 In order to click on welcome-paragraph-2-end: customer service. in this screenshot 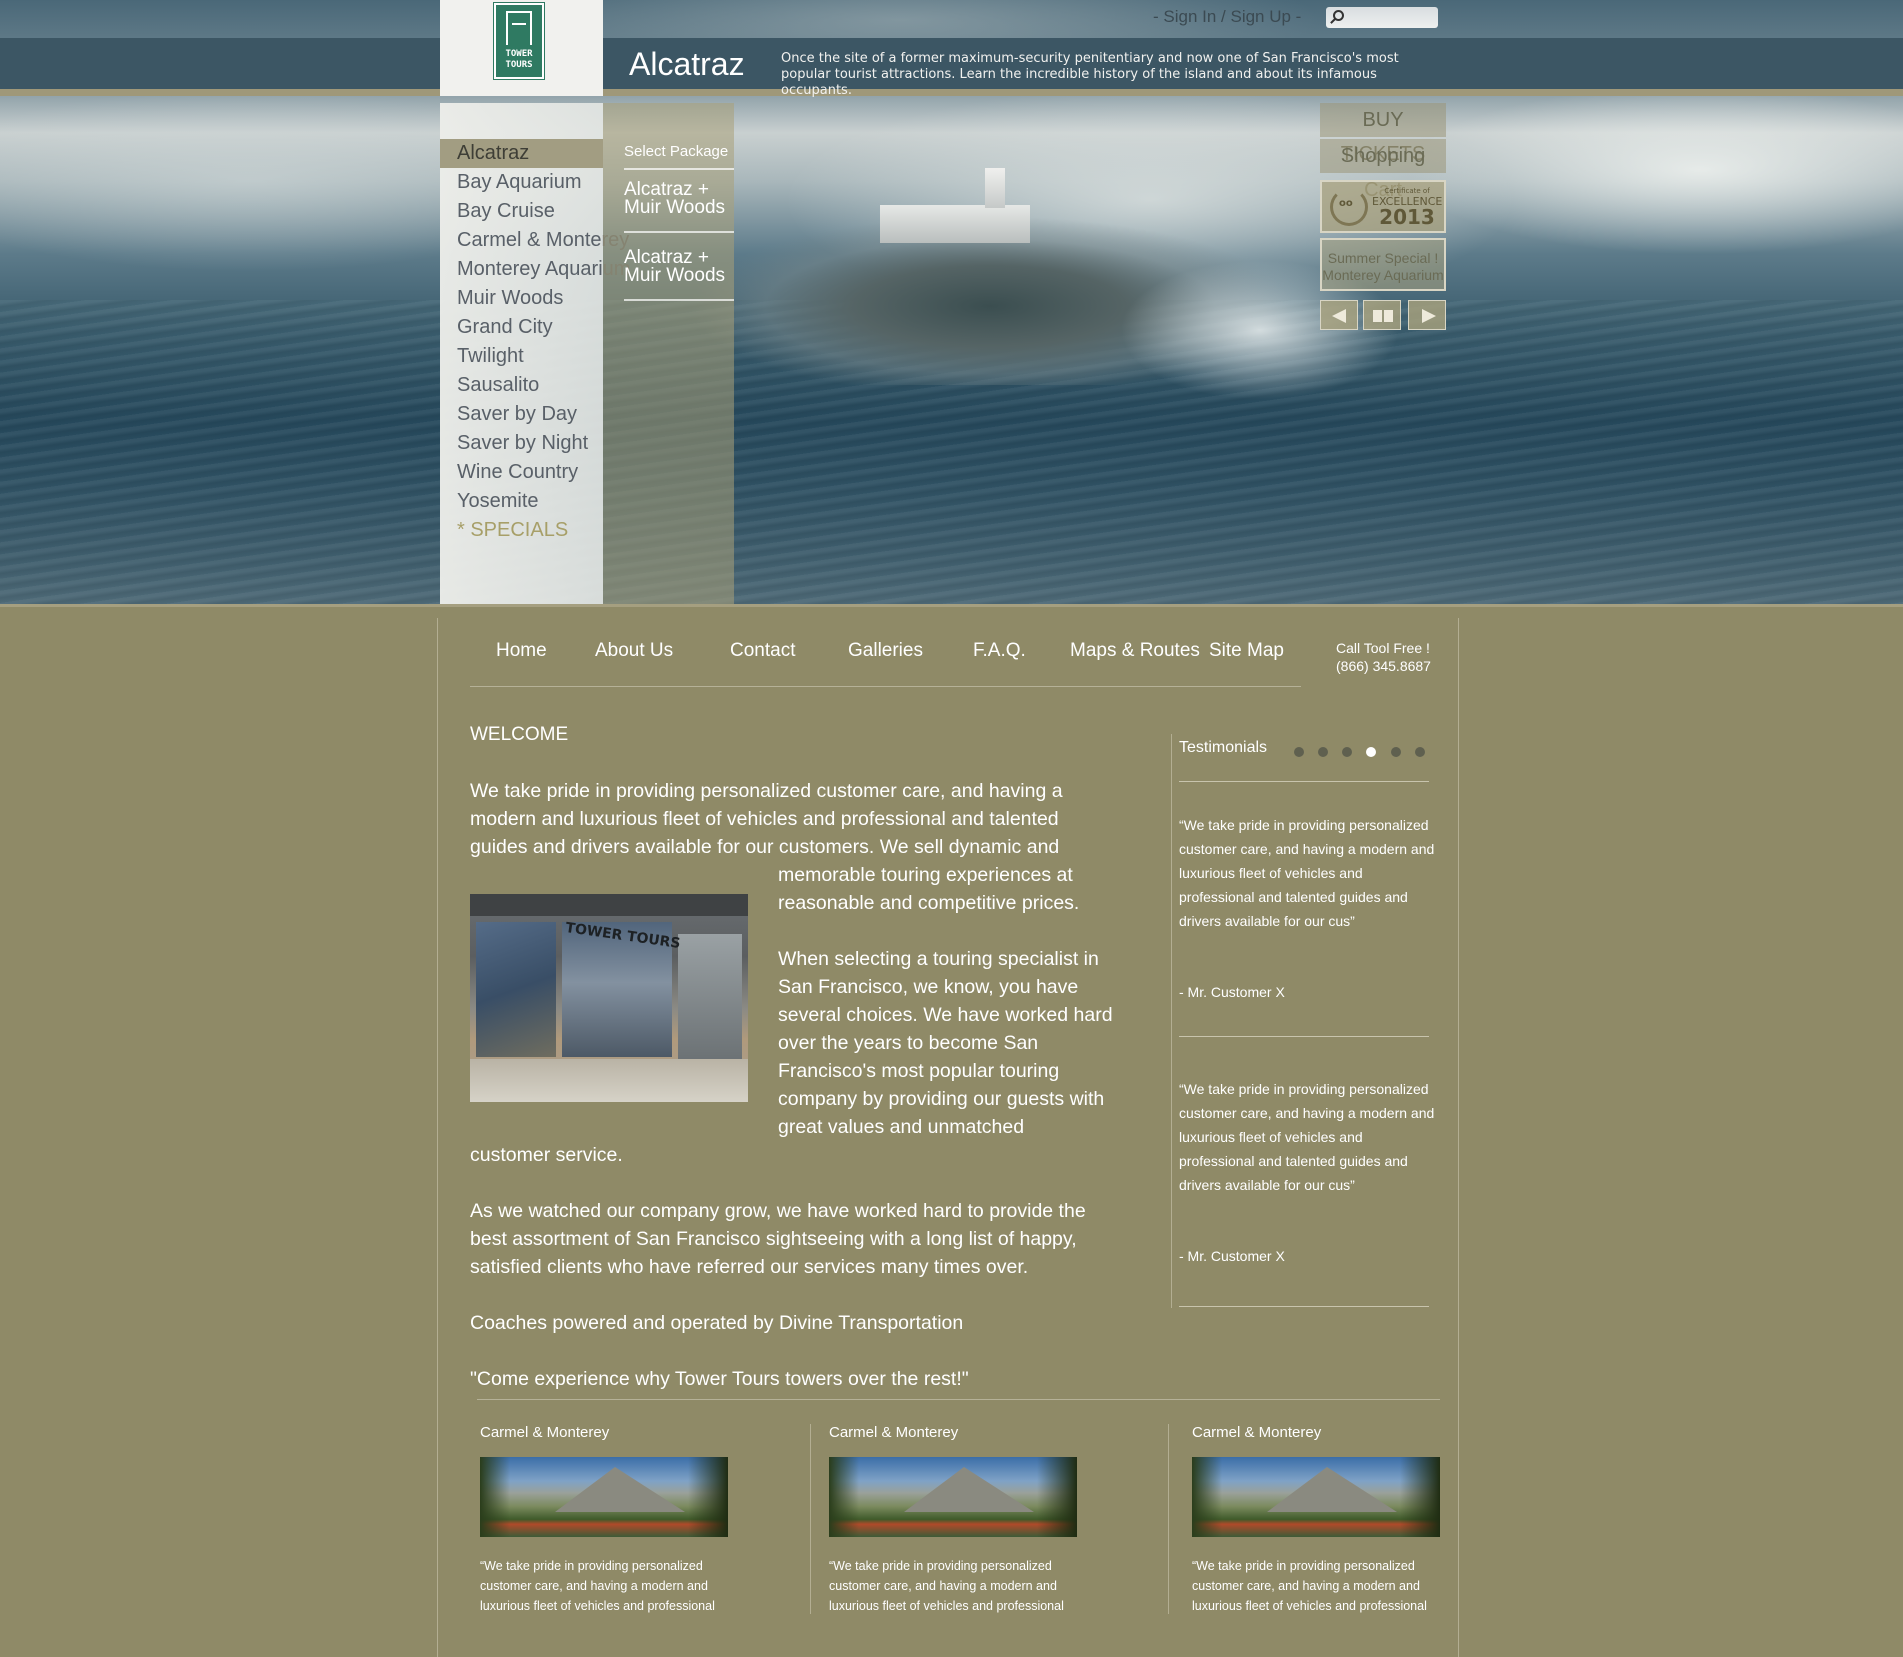, I will do `click(546, 1155)`.